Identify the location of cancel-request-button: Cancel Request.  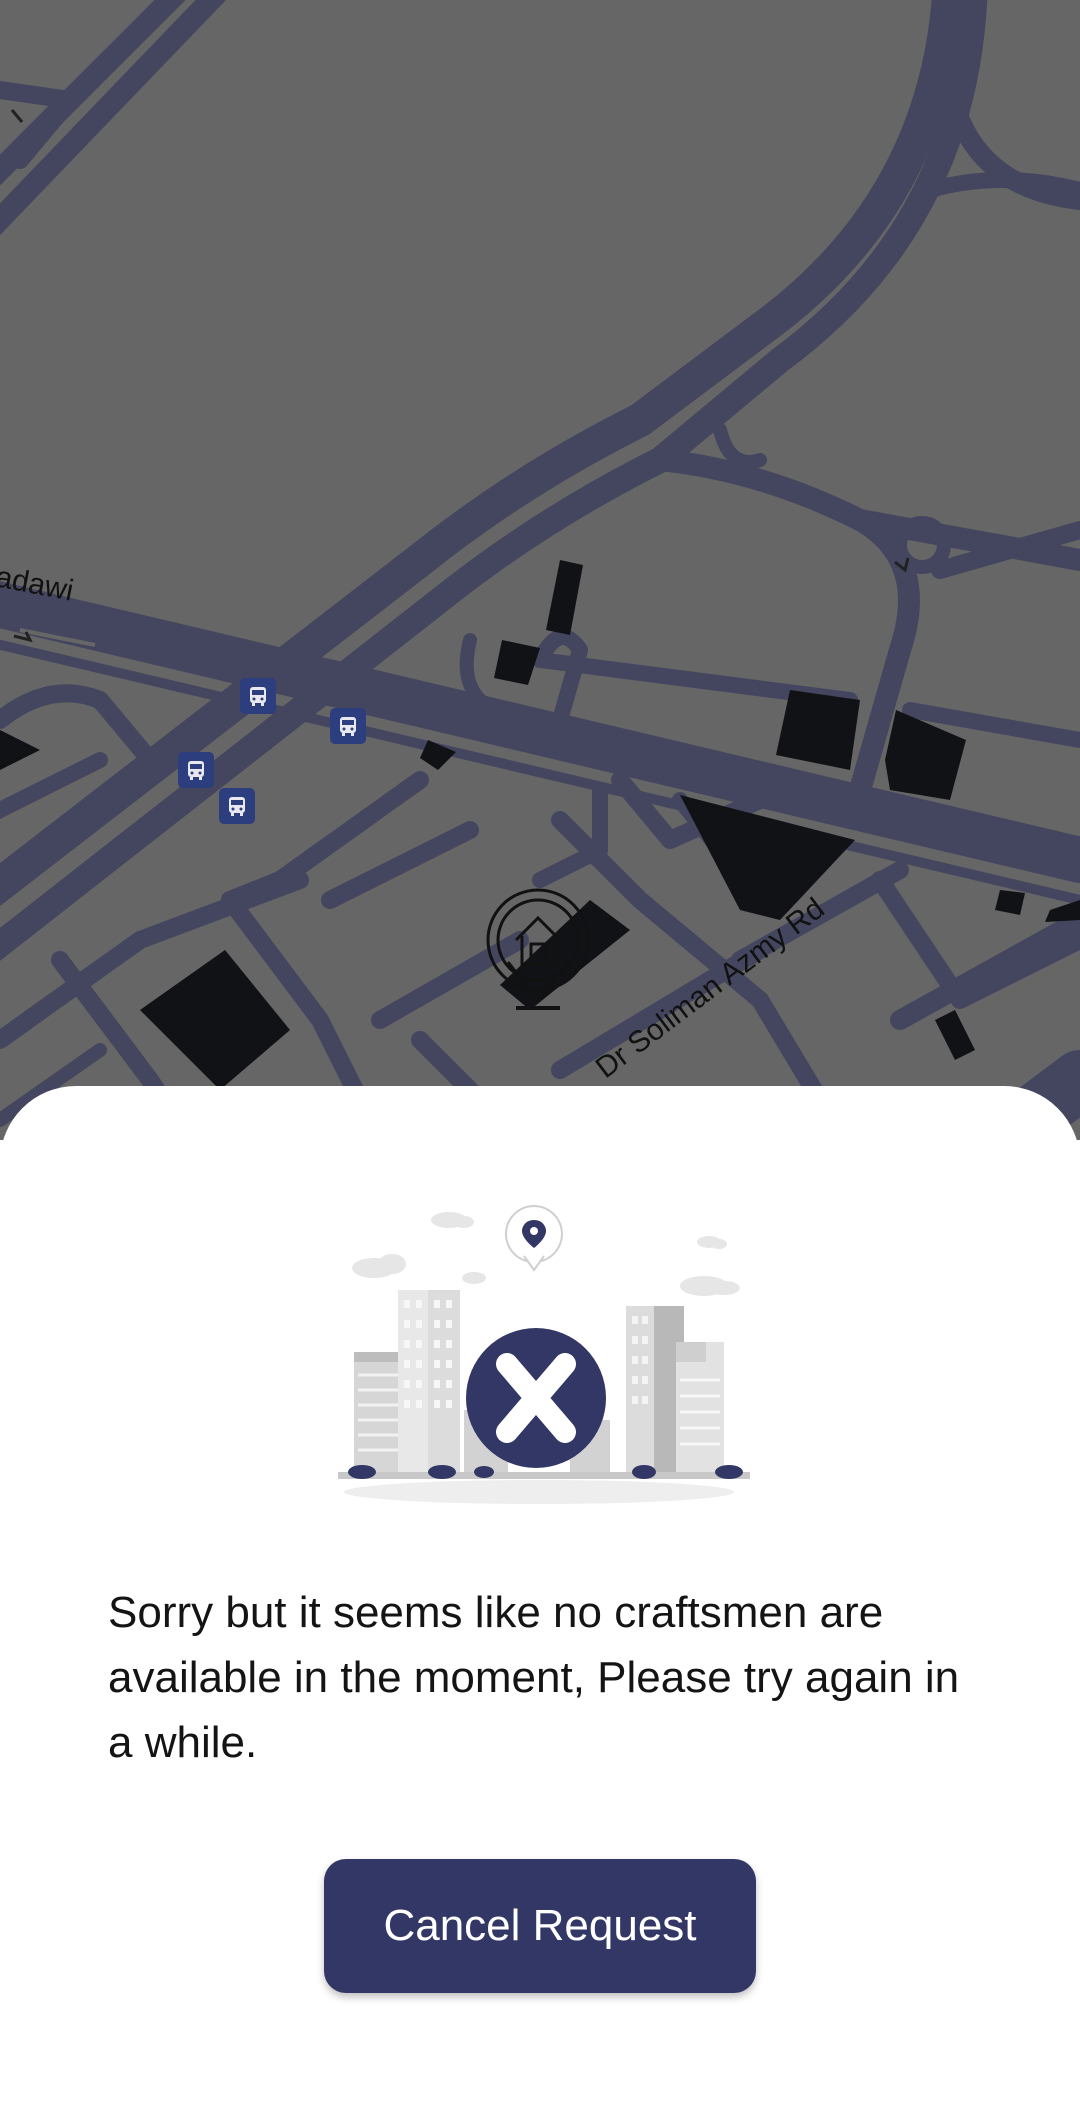
(540, 1926).